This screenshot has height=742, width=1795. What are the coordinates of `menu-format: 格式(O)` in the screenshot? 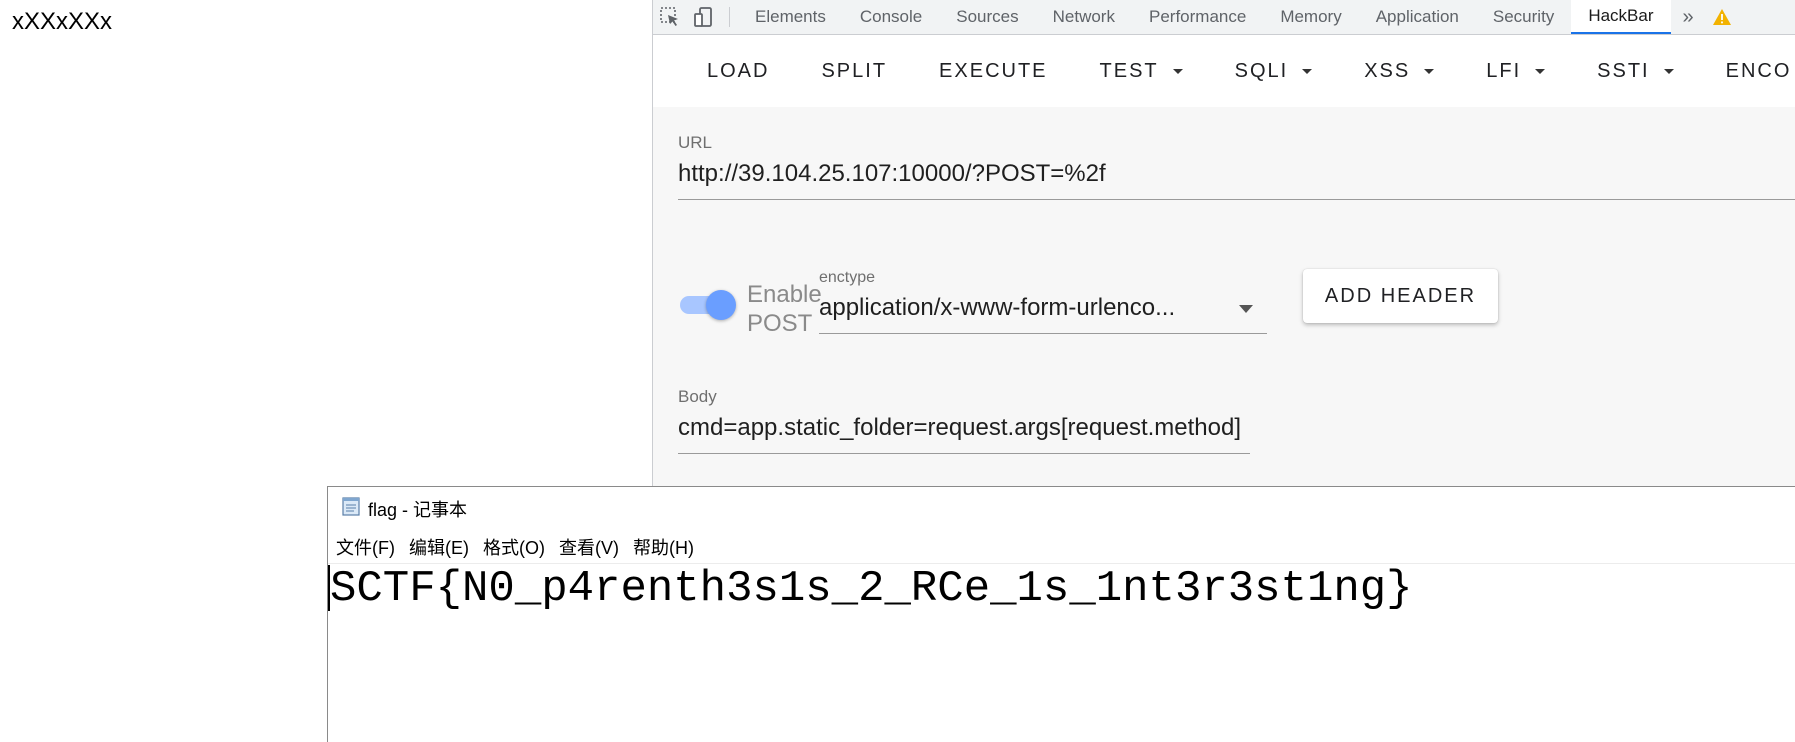 It's located at (514, 547).